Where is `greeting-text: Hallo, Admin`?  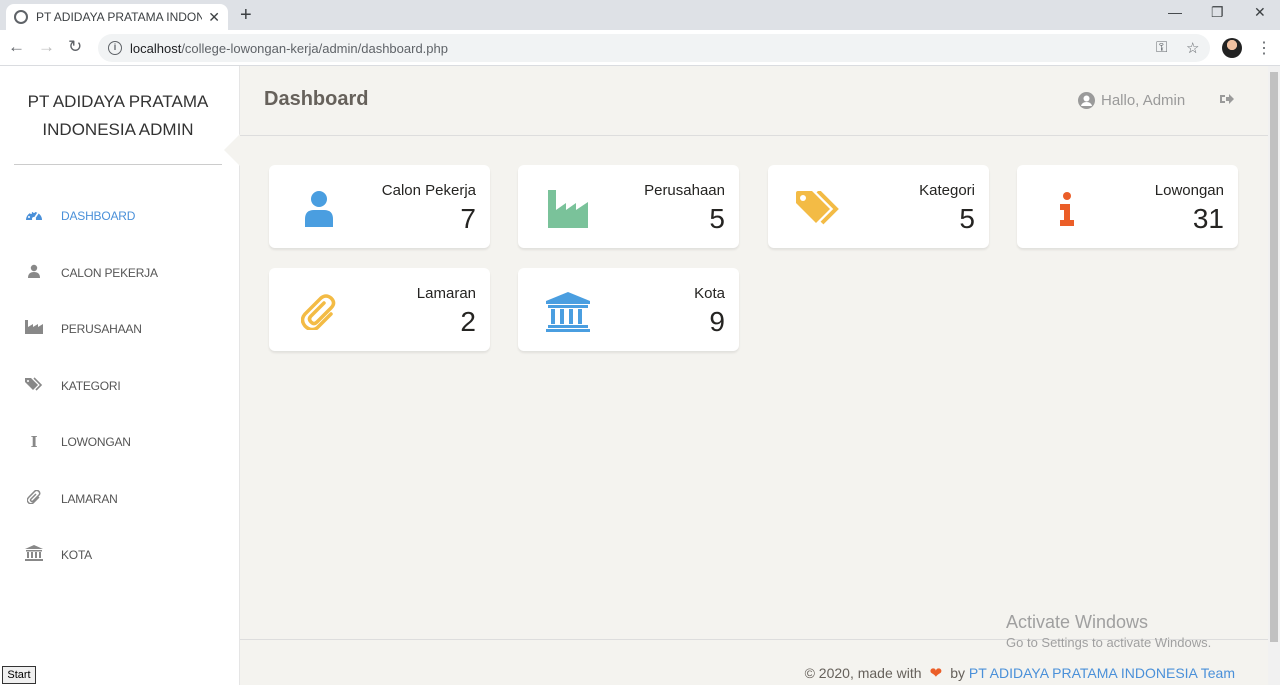 greeting-text: Hallo, Admin is located at coordinates (1143, 100).